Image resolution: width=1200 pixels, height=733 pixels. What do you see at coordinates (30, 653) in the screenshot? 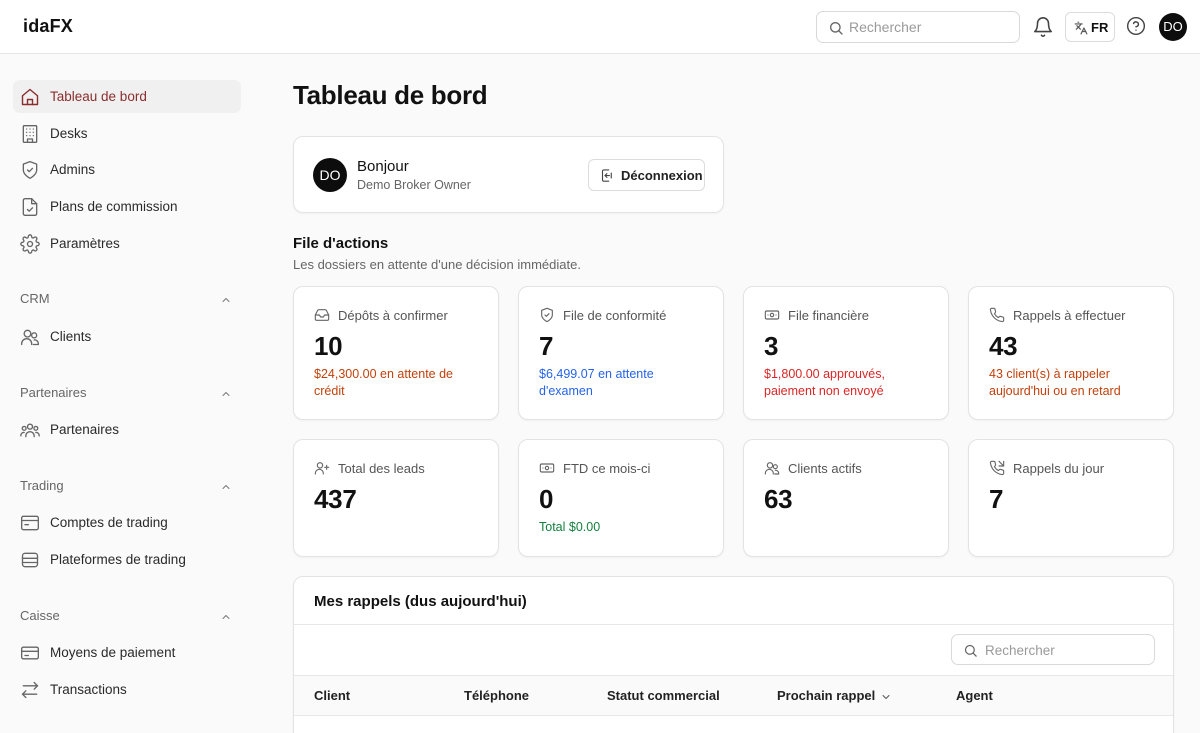
I see `credit-card-icon` at bounding box center [30, 653].